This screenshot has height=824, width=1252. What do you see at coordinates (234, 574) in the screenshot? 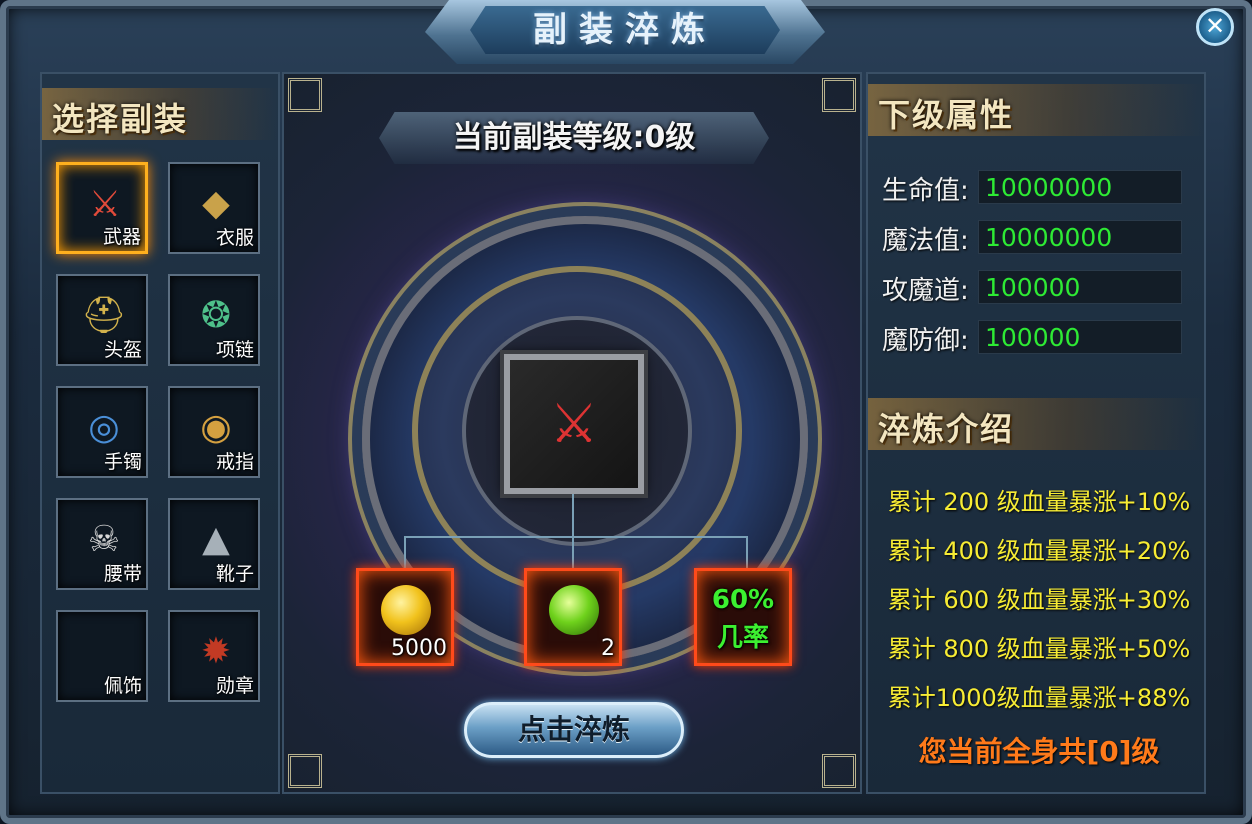
I see `slot-label: 靴子` at bounding box center [234, 574].